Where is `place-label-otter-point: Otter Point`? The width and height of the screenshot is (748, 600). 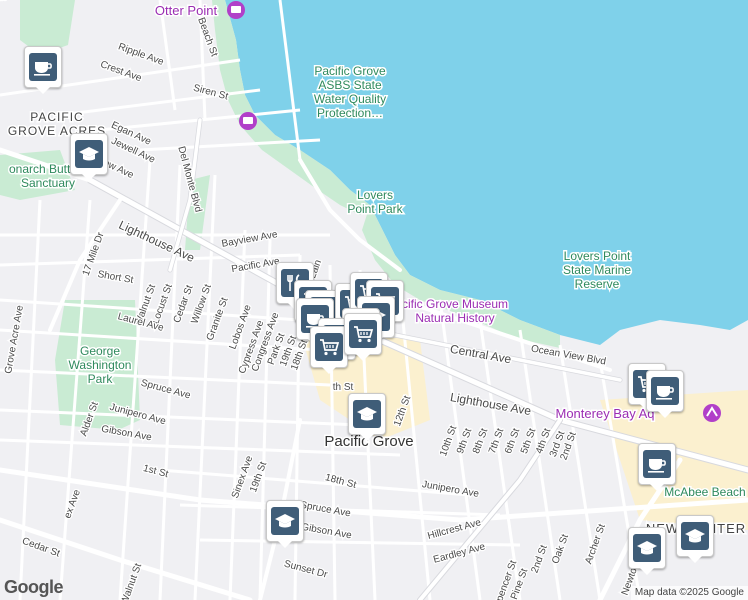 place-label-otter-point: Otter Point is located at coordinates (186, 11).